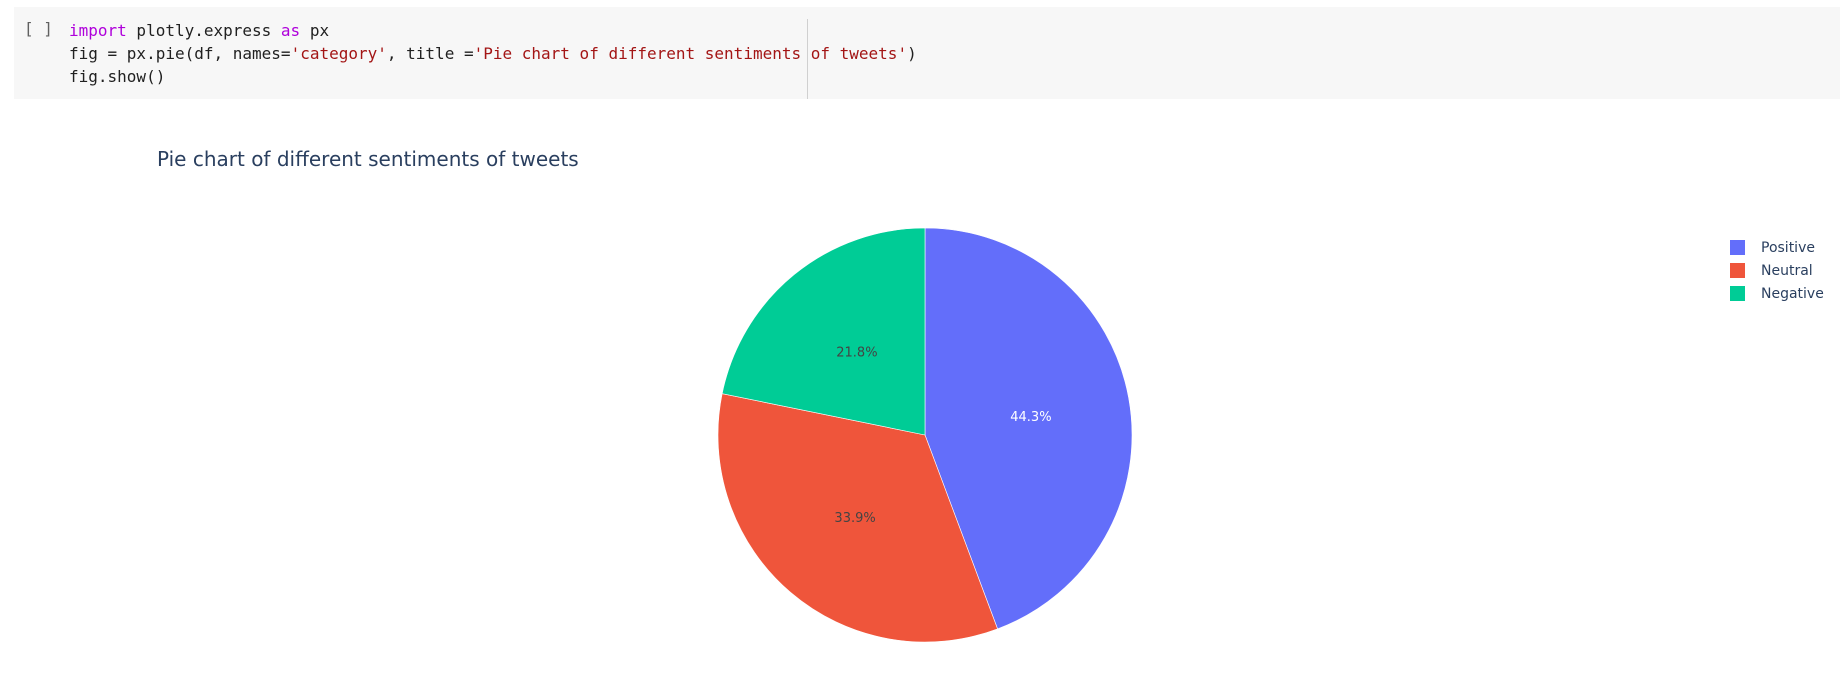 This screenshot has width=1840, height=684. What do you see at coordinates (493, 76) in the screenshot?
I see `code-line: fig.show()` at bounding box center [493, 76].